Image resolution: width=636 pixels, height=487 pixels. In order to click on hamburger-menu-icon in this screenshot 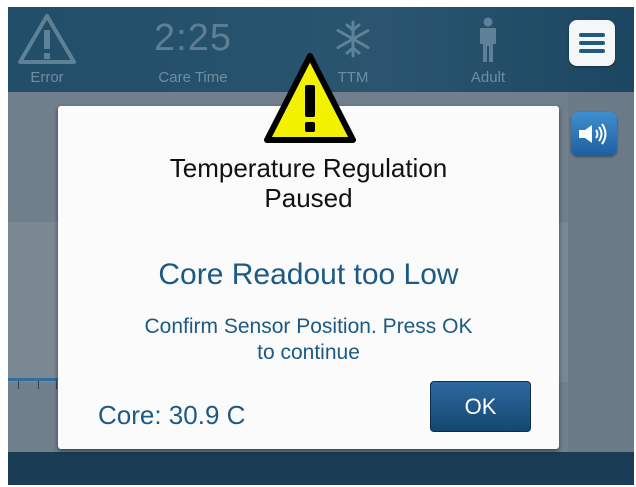, I will do `click(592, 35)`.